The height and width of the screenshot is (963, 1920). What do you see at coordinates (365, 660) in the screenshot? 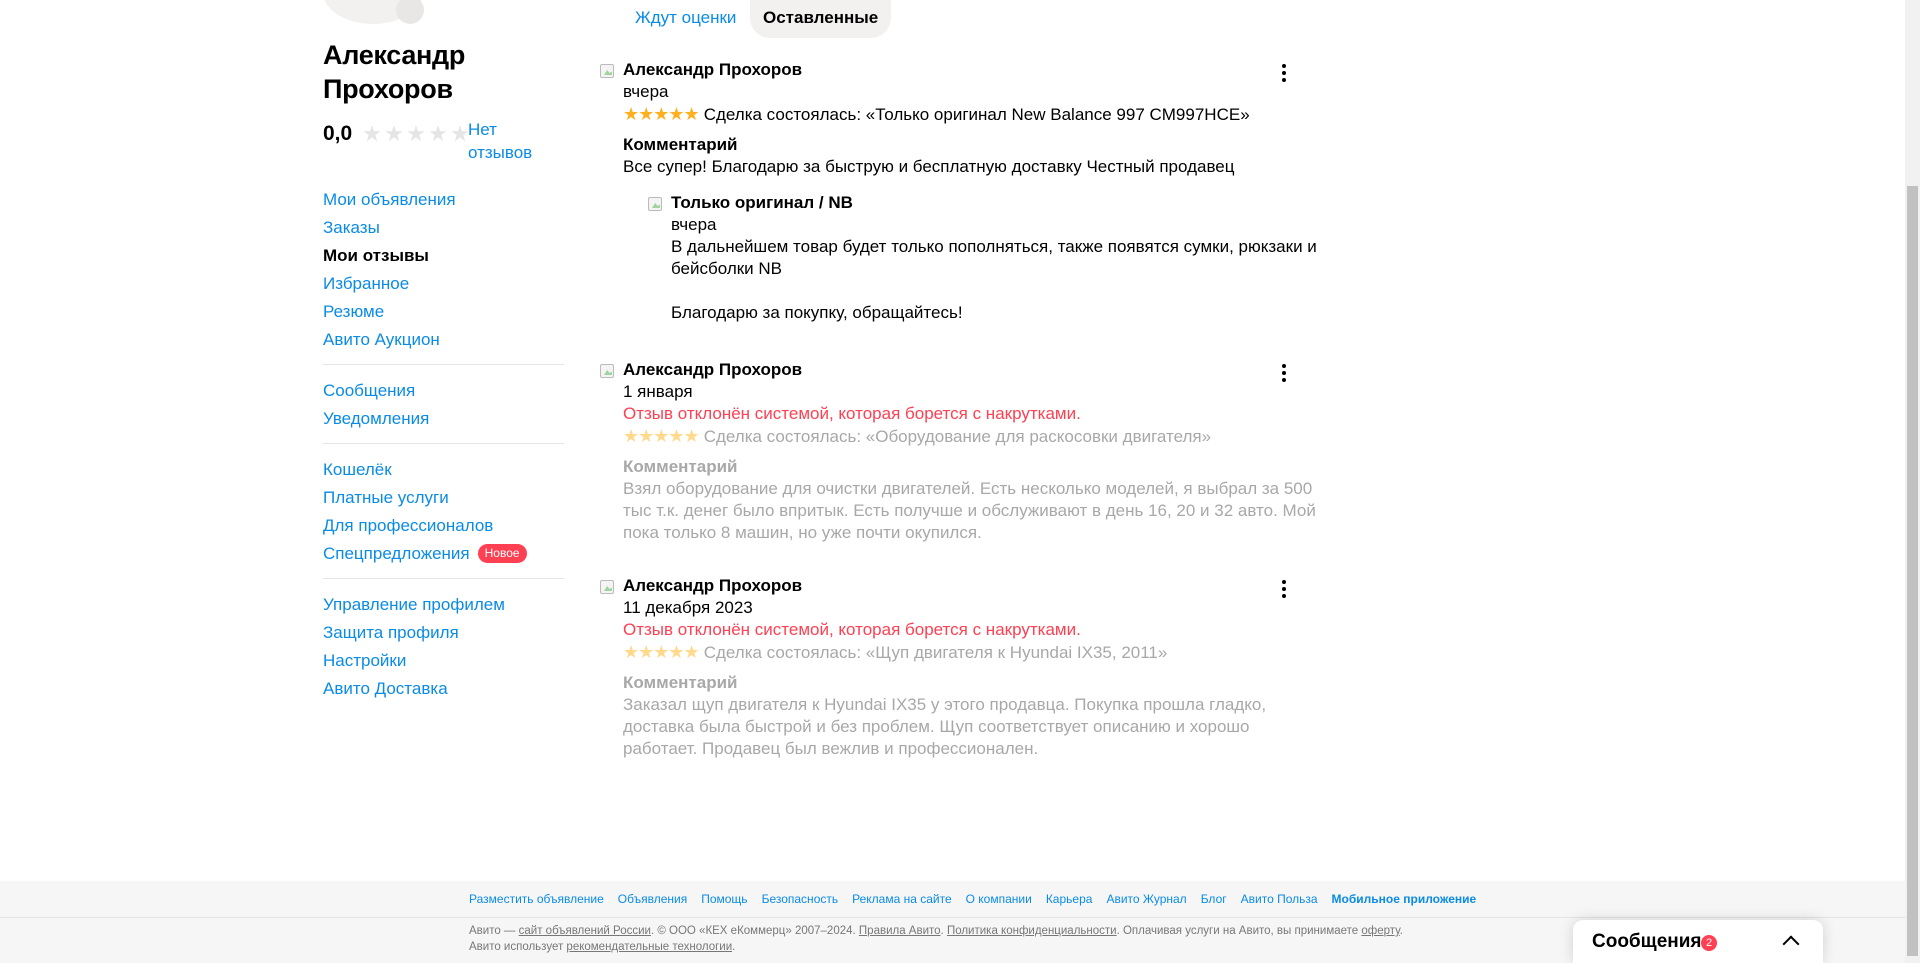
I see `sidebar-item-label: Настройки` at bounding box center [365, 660].